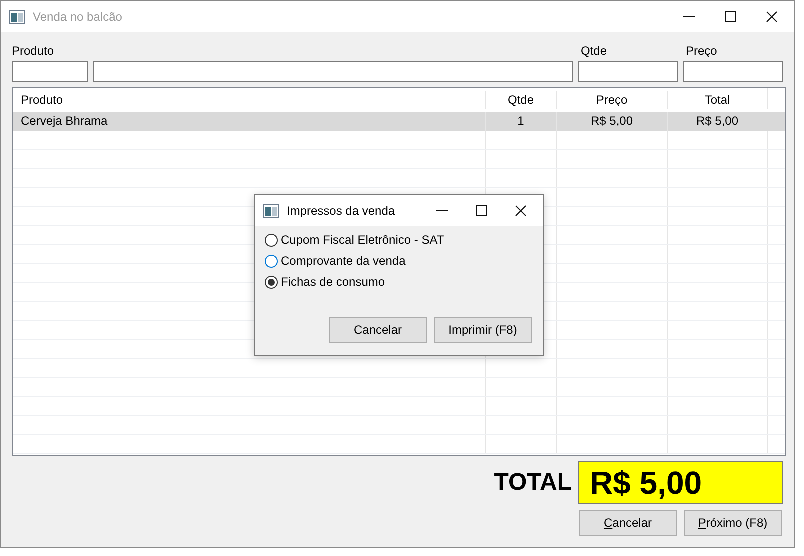 Image resolution: width=804 pixels, height=556 pixels. Describe the element at coordinates (77, 17) in the screenshot. I see `window-title: Venda no balcão` at that location.